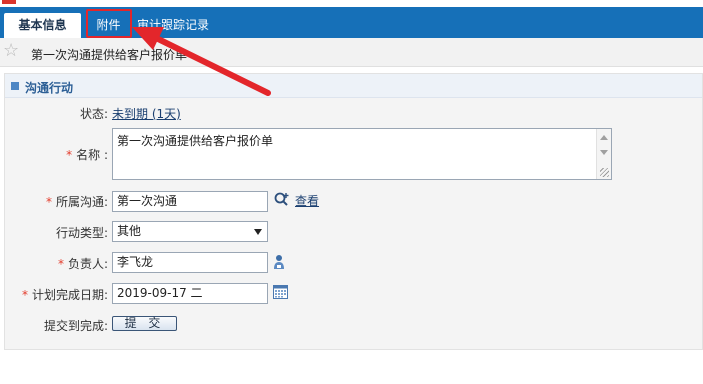 The width and height of the screenshot is (703, 384). I want to click on person-icon, so click(279, 262).